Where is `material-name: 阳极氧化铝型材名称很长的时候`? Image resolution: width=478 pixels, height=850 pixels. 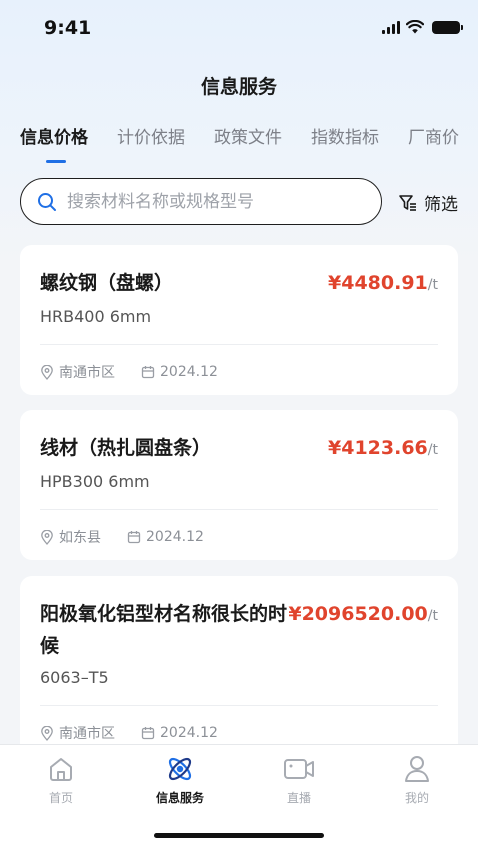 material-name: 阳极氧化铝型材名称很长的时候 is located at coordinates (164, 630).